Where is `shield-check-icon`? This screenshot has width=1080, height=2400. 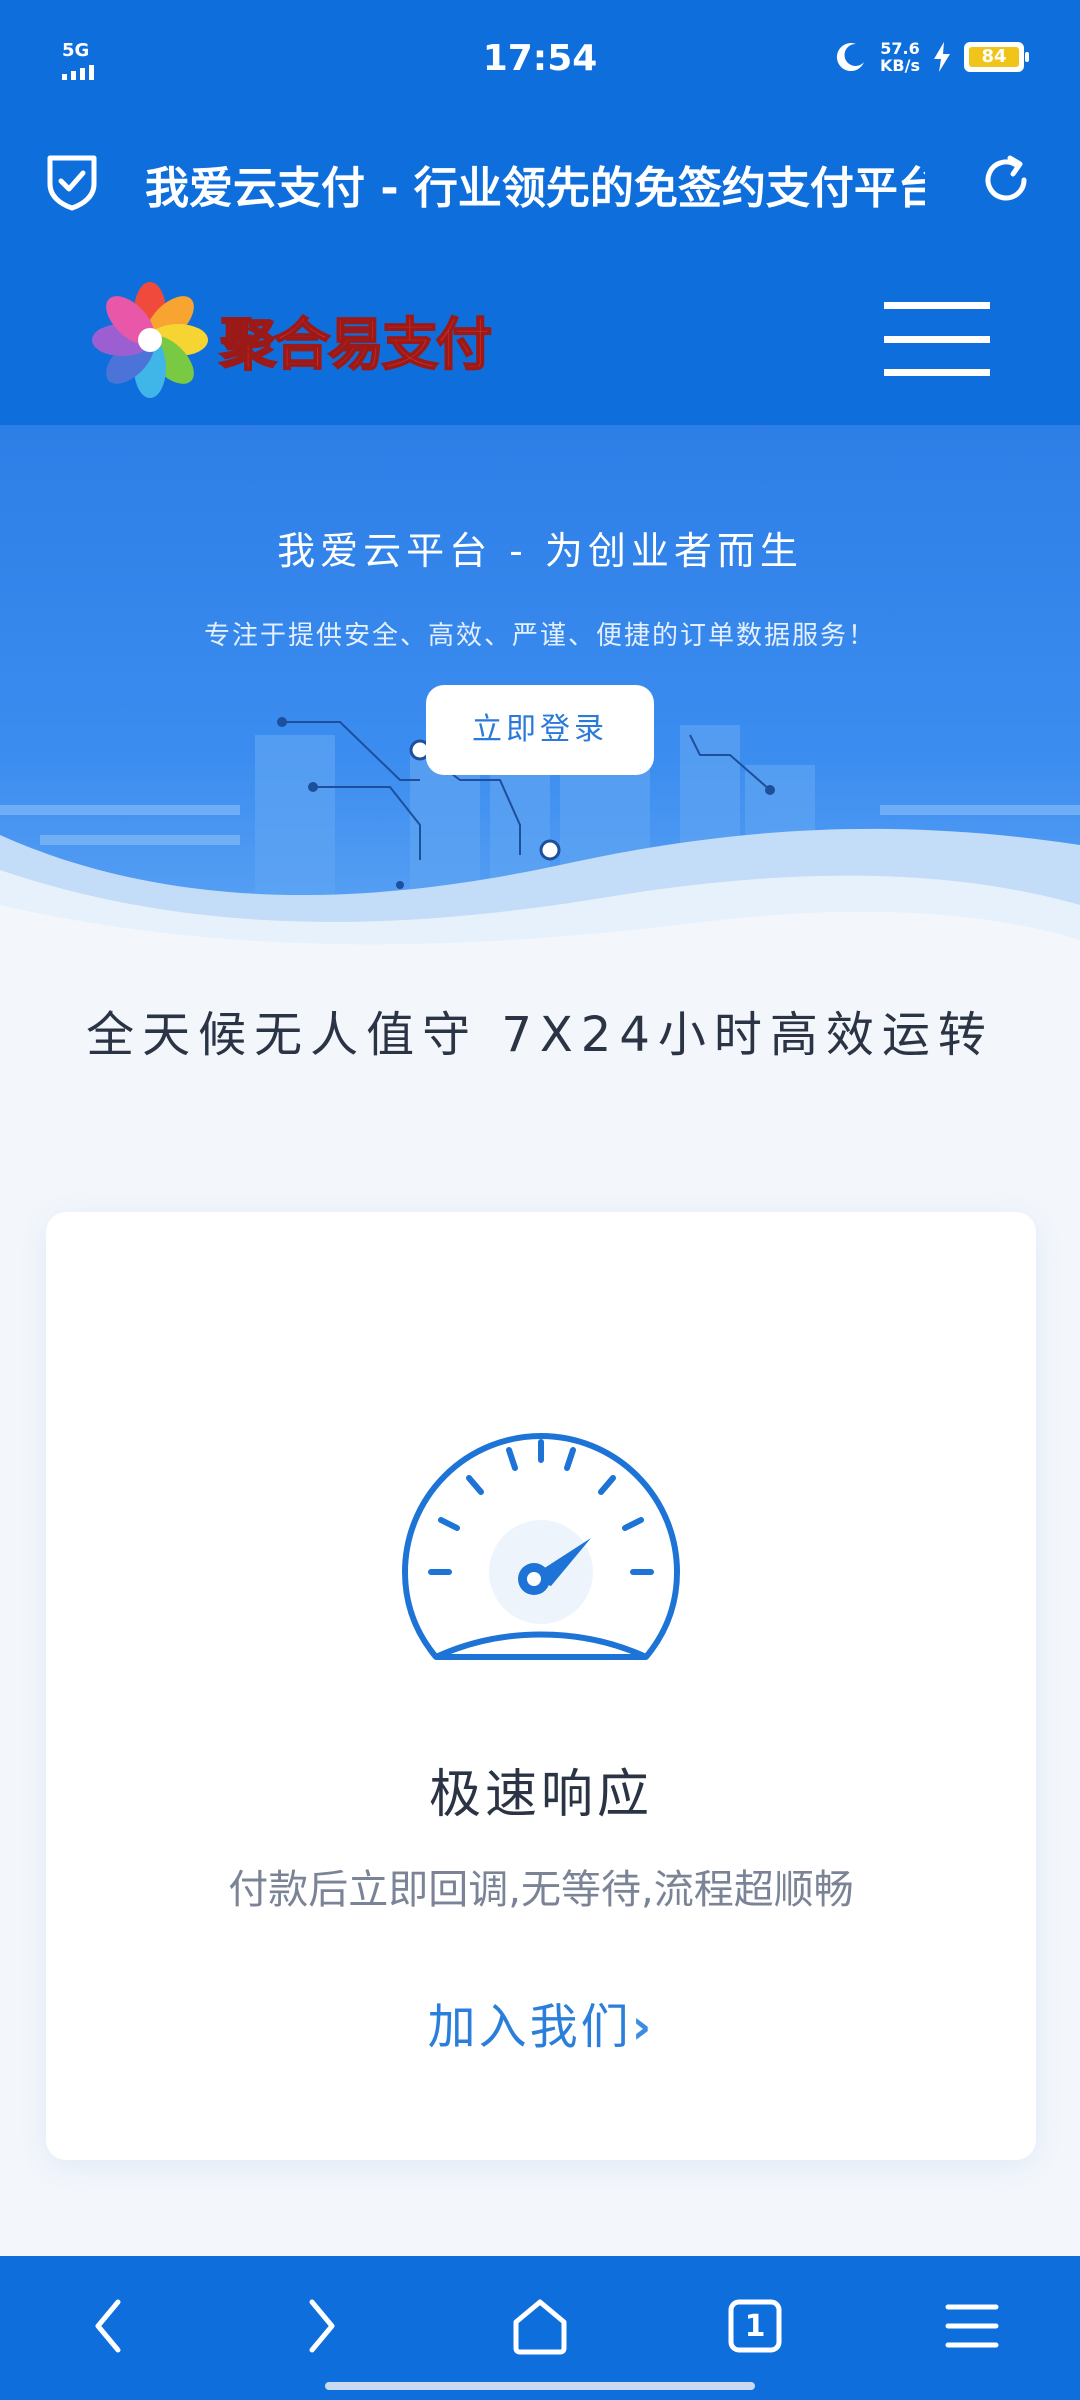 shield-check-icon is located at coordinates (72, 181).